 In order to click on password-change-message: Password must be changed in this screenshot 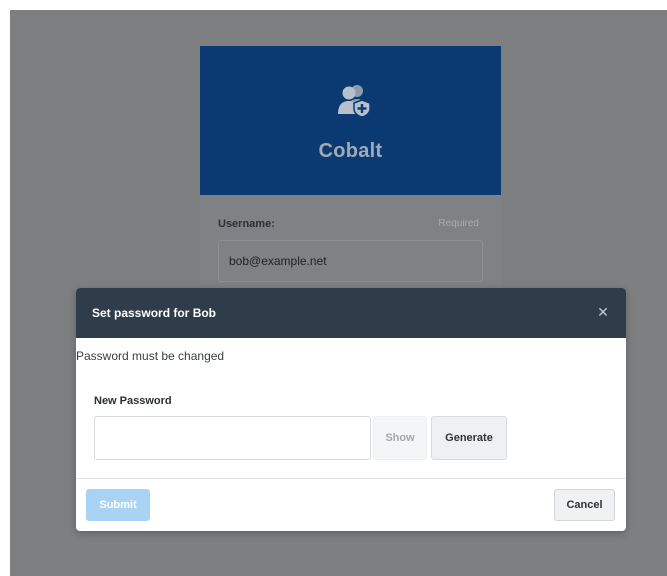, I will do `click(150, 356)`.